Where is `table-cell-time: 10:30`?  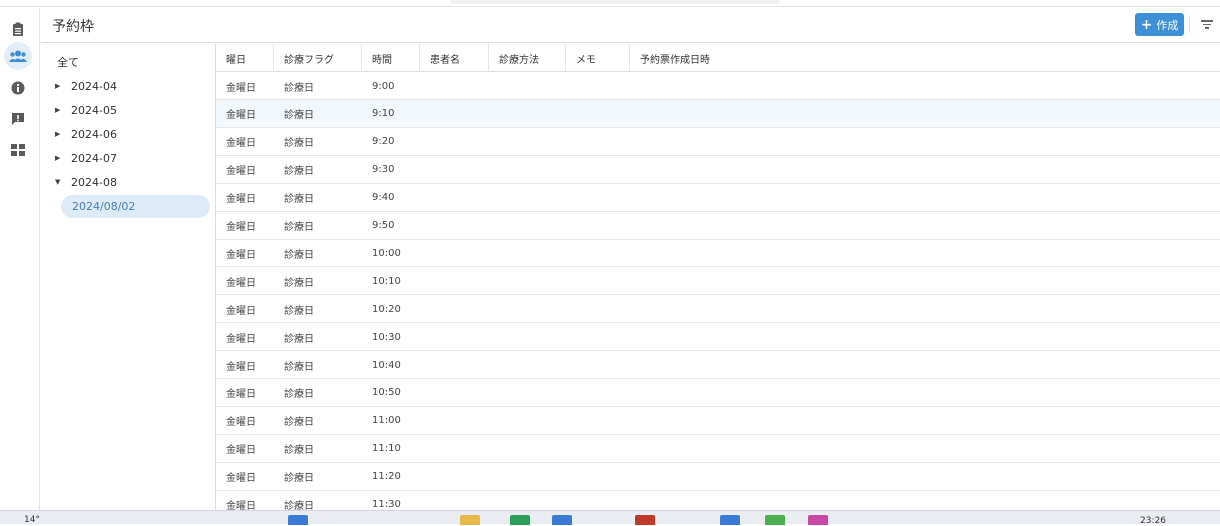 table-cell-time: 10:30 is located at coordinates (386, 337).